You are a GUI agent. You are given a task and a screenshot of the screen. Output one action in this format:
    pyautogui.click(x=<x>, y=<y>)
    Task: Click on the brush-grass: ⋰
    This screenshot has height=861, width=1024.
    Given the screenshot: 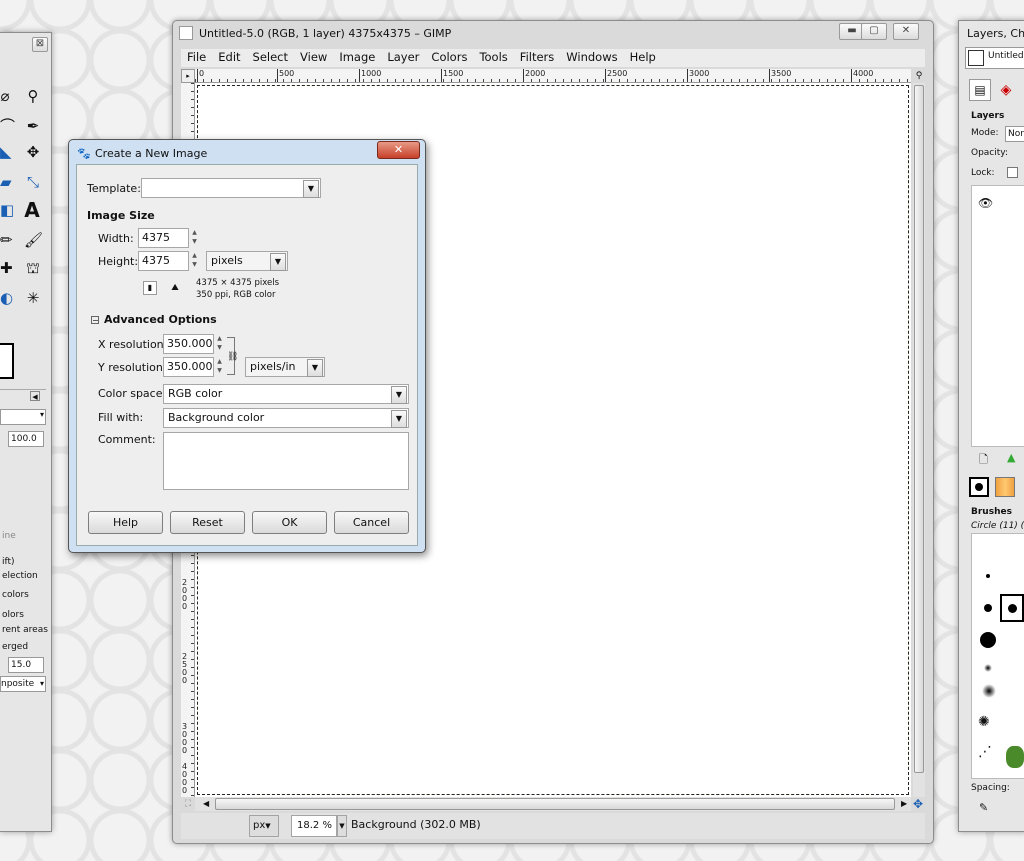 What is the action you would take?
    pyautogui.click(x=985, y=752)
    